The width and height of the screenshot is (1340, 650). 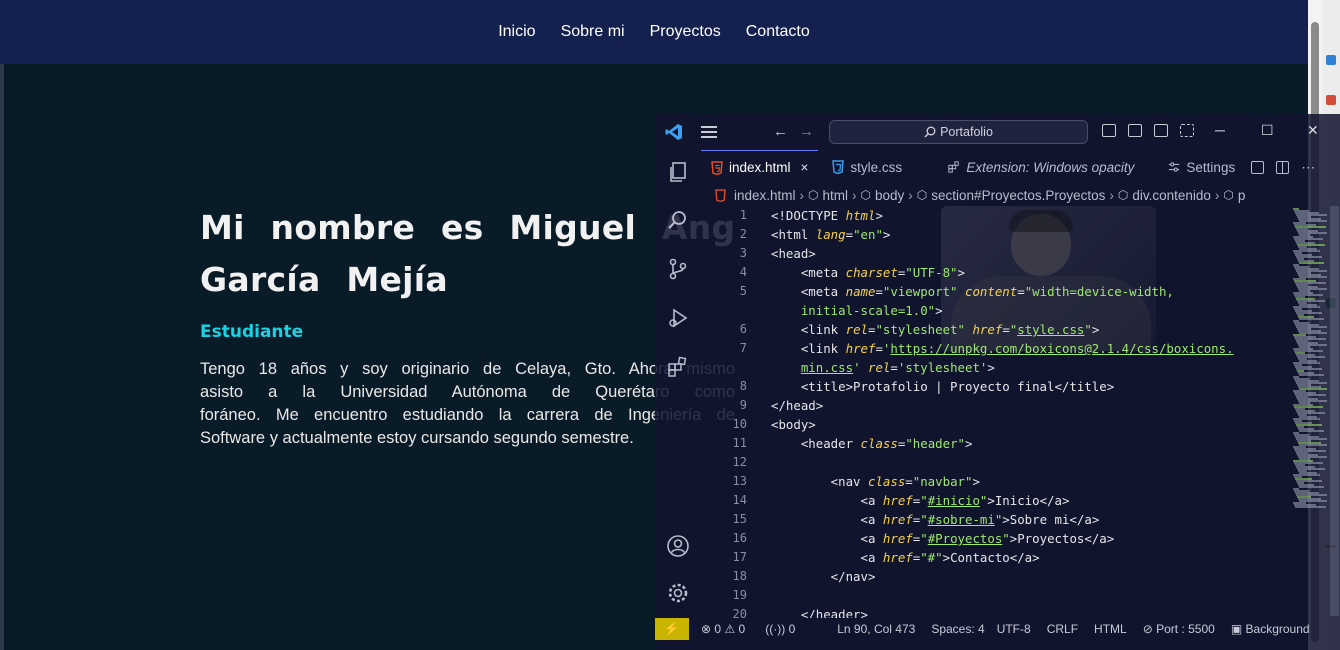 What do you see at coordinates (516, 32) in the screenshot?
I see `nav-link-inicio: Inicio` at bounding box center [516, 32].